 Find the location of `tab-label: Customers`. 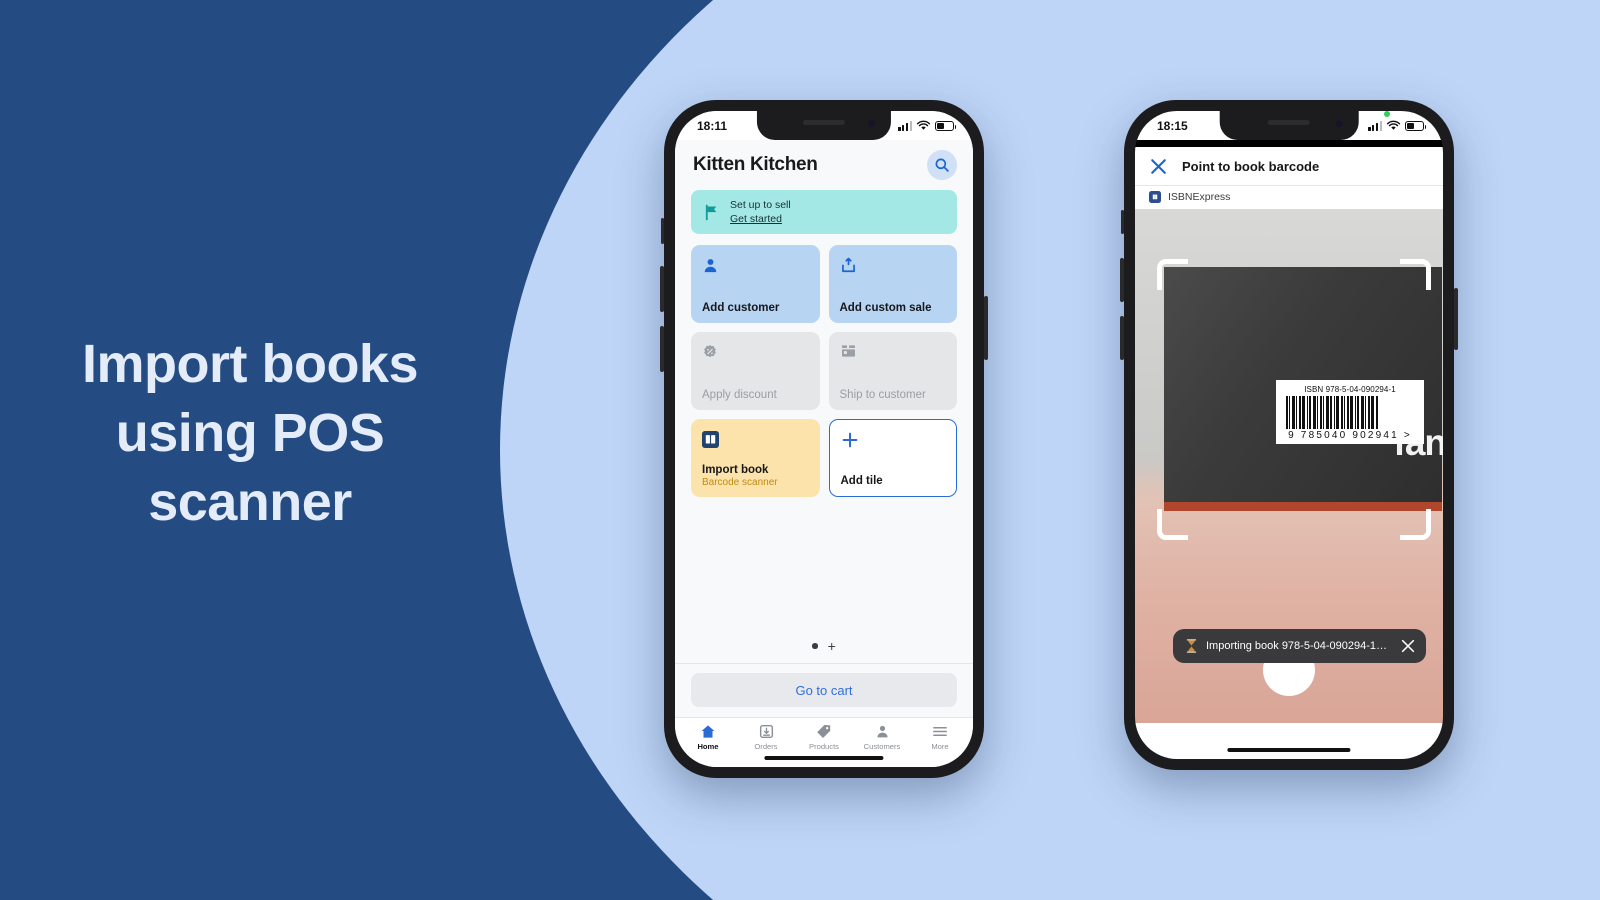

tab-label: Customers is located at coordinates (882, 746).